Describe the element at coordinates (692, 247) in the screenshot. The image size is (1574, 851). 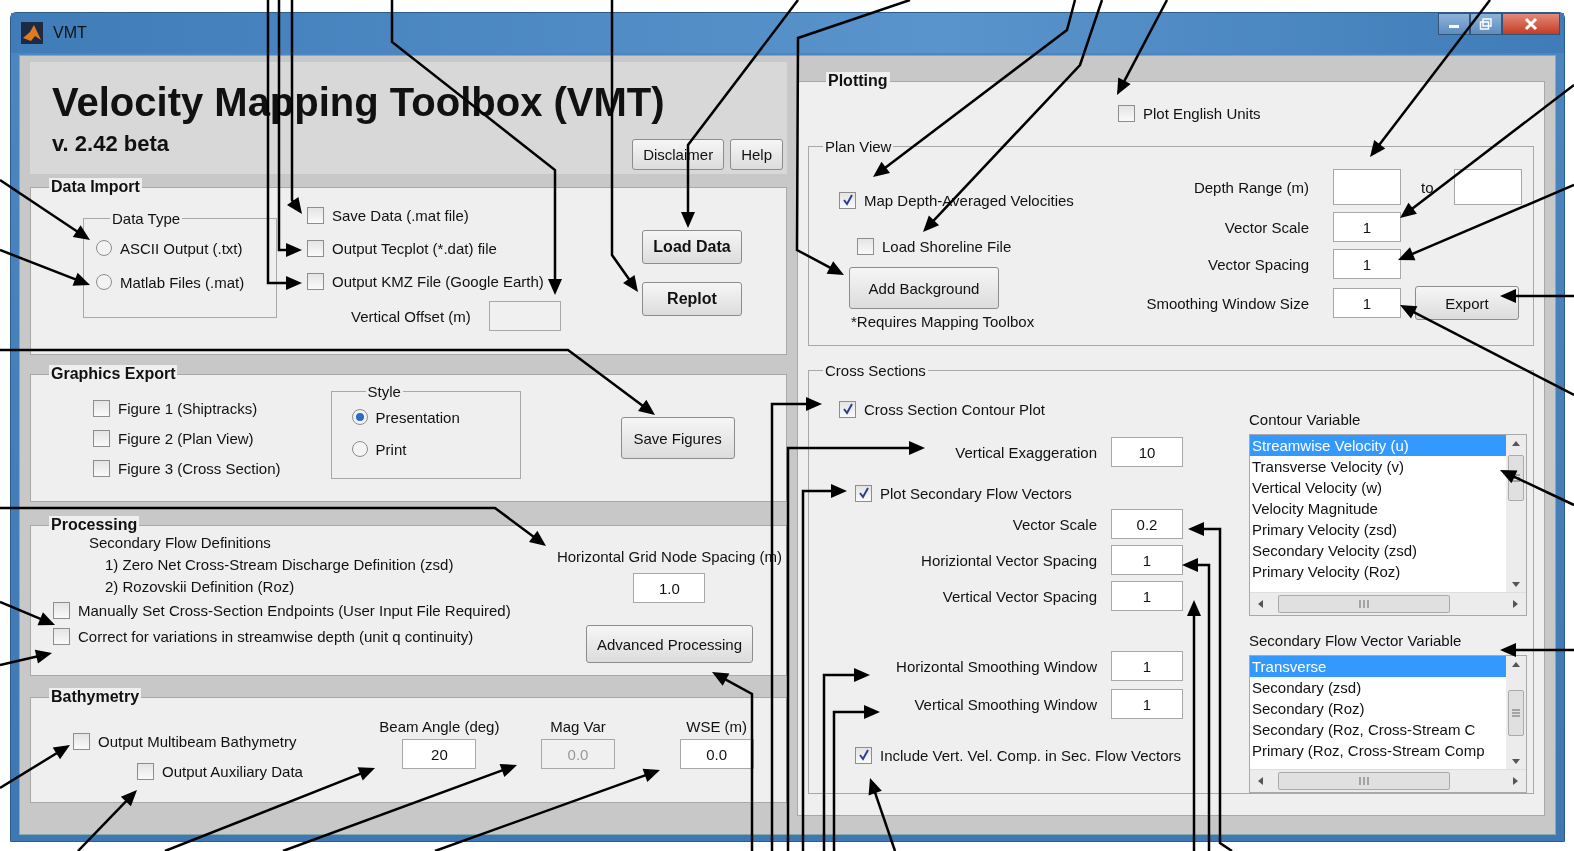
I see `action-button: Load Data` at that location.